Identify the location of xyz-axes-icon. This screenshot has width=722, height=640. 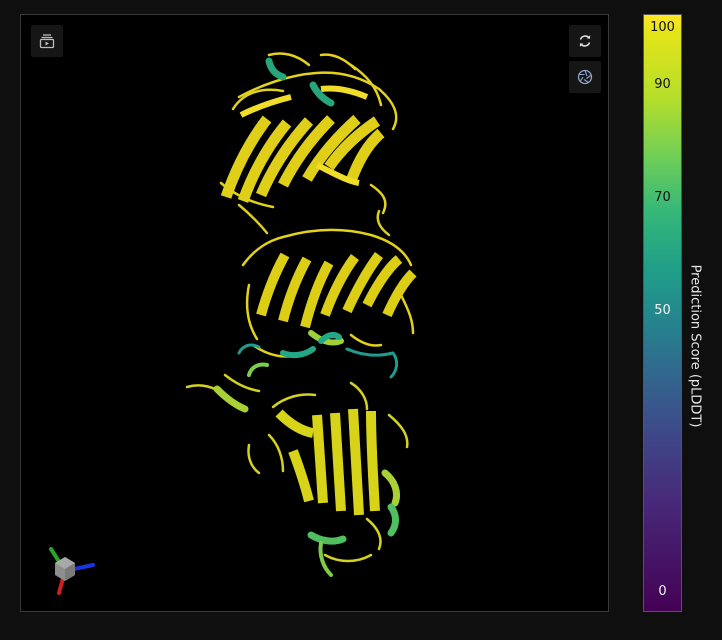
(71, 573).